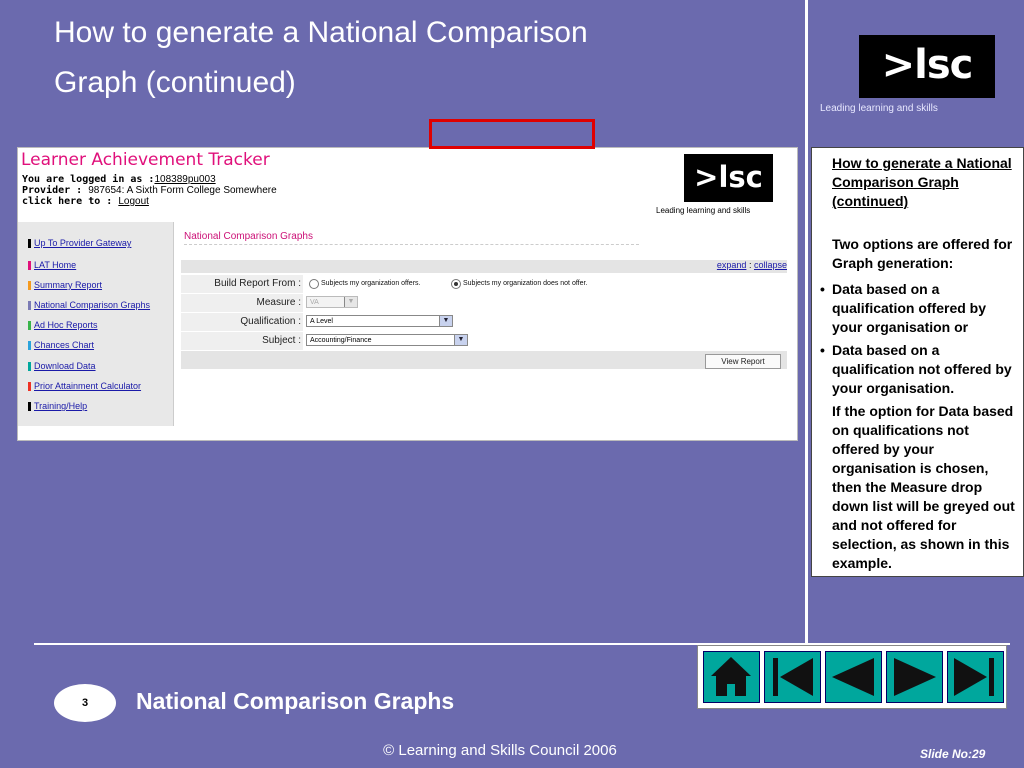  I want to click on measure-cell: VA ▼, so click(545, 303).